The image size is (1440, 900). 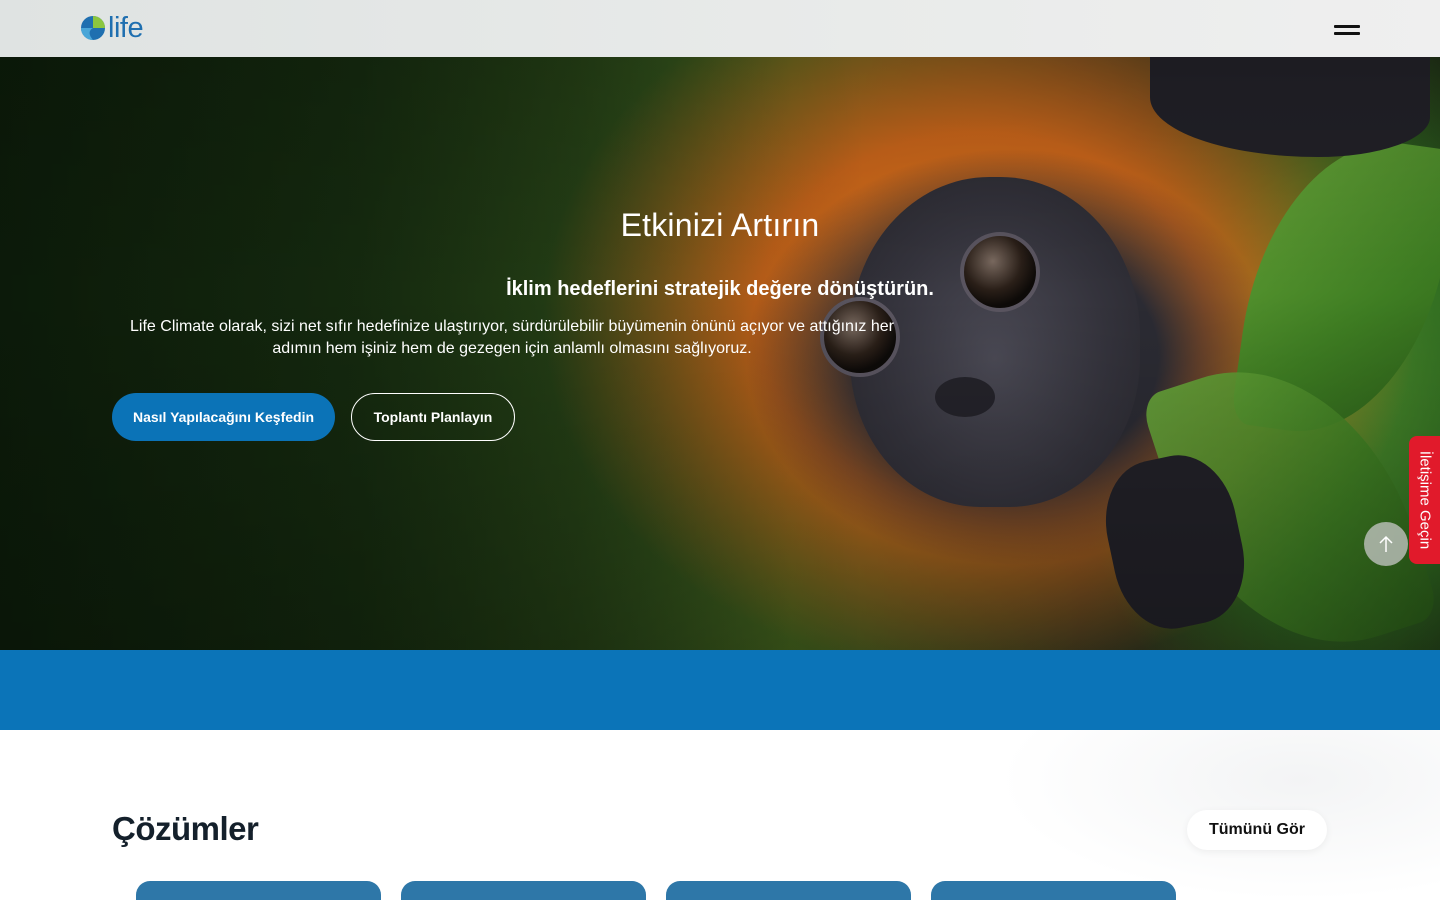 I want to click on contact-tab: İletişime Geçin, so click(x=1424, y=500).